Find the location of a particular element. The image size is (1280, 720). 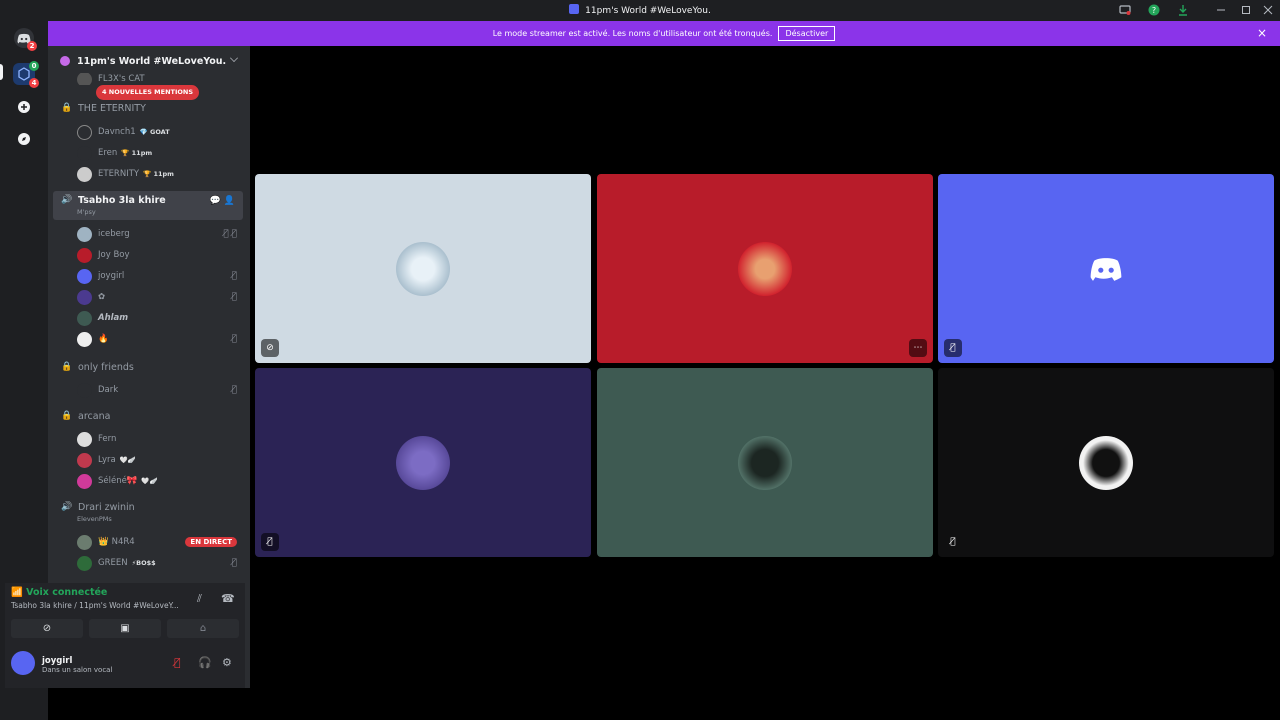

voice-user-n4r4: 👑 N4R4 EN DIRECT is located at coordinates (157, 542).